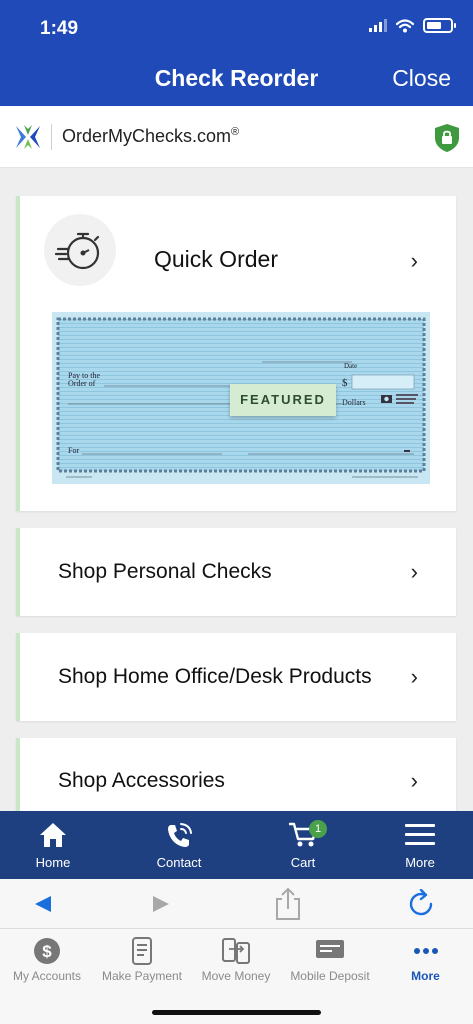 This screenshot has height=1024, width=473. What do you see at coordinates (82, 383) in the screenshot?
I see `svg-text: Order of` at bounding box center [82, 383].